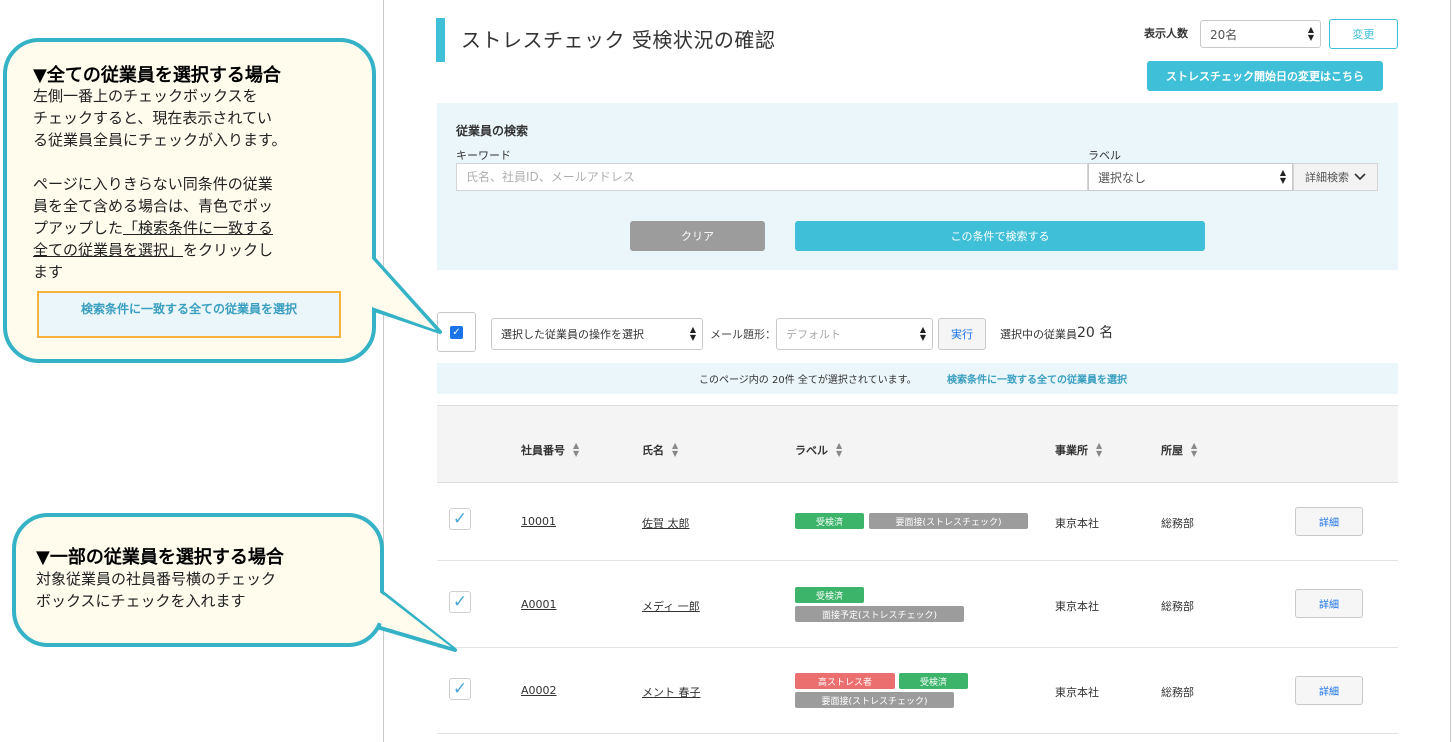 This screenshot has height=742, width=1454. I want to click on callout-partial-body: 対象従業員の社員番号横のチェック ボックスにチェックを入れます, so click(196, 590).